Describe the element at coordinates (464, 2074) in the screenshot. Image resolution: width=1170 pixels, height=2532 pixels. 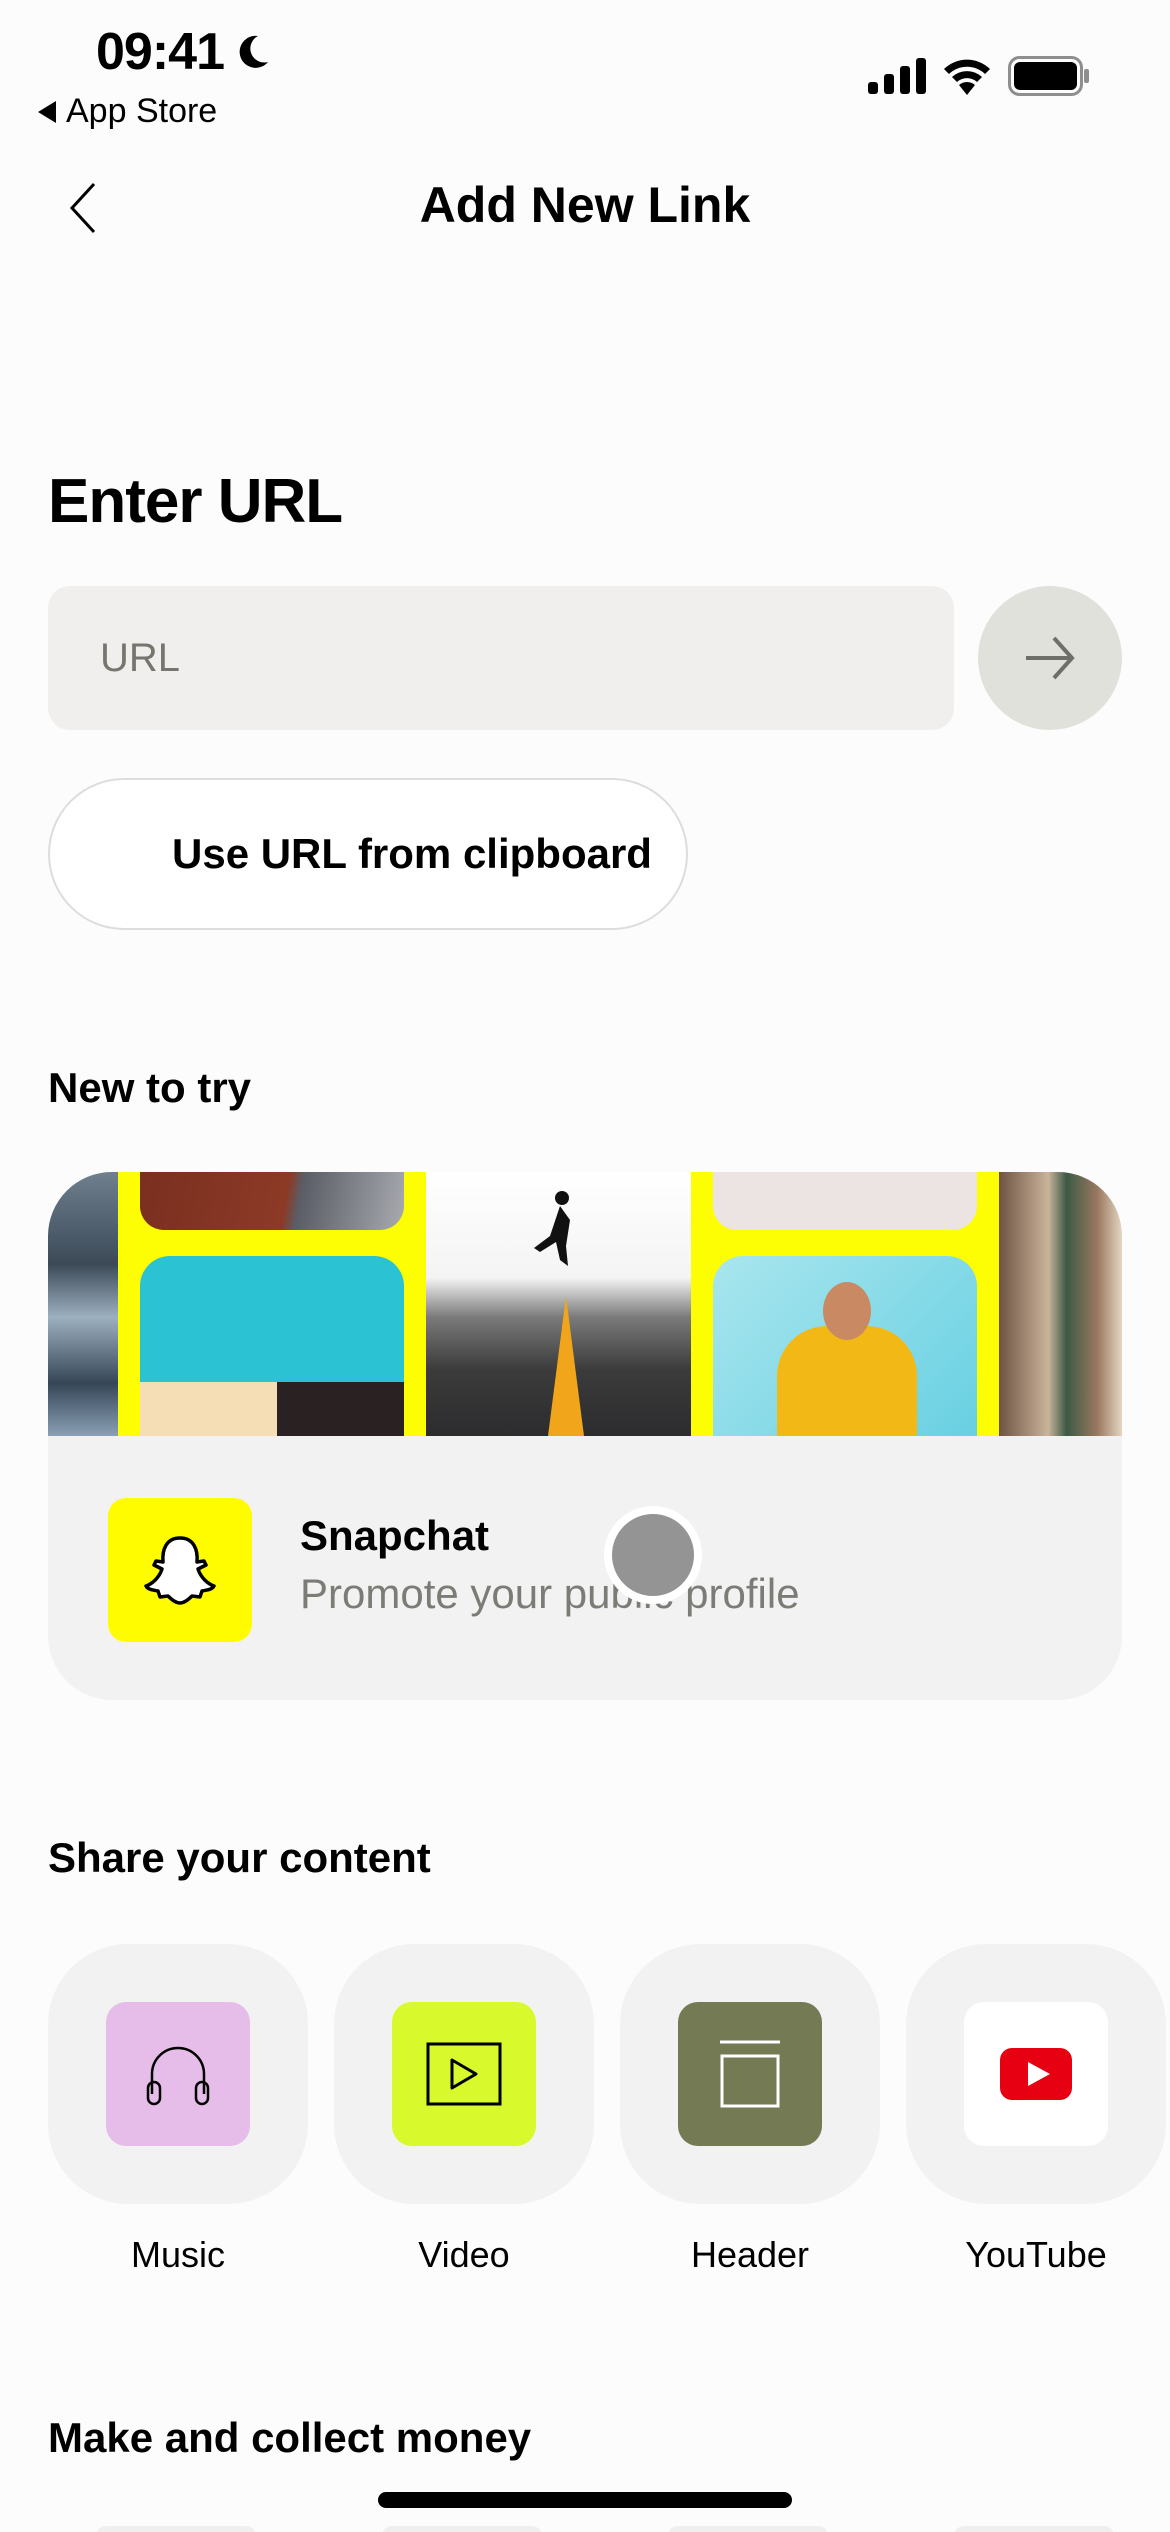
I see `video-play-icon` at that location.